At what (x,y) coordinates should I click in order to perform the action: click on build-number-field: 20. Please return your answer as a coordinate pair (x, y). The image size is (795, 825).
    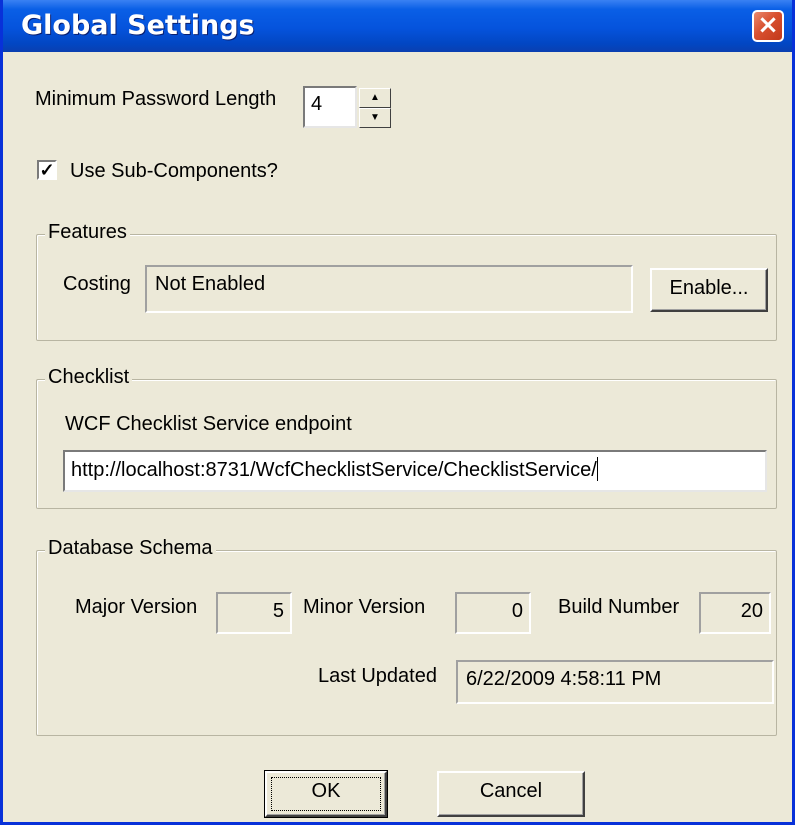
    Looking at the image, I should click on (735, 613).